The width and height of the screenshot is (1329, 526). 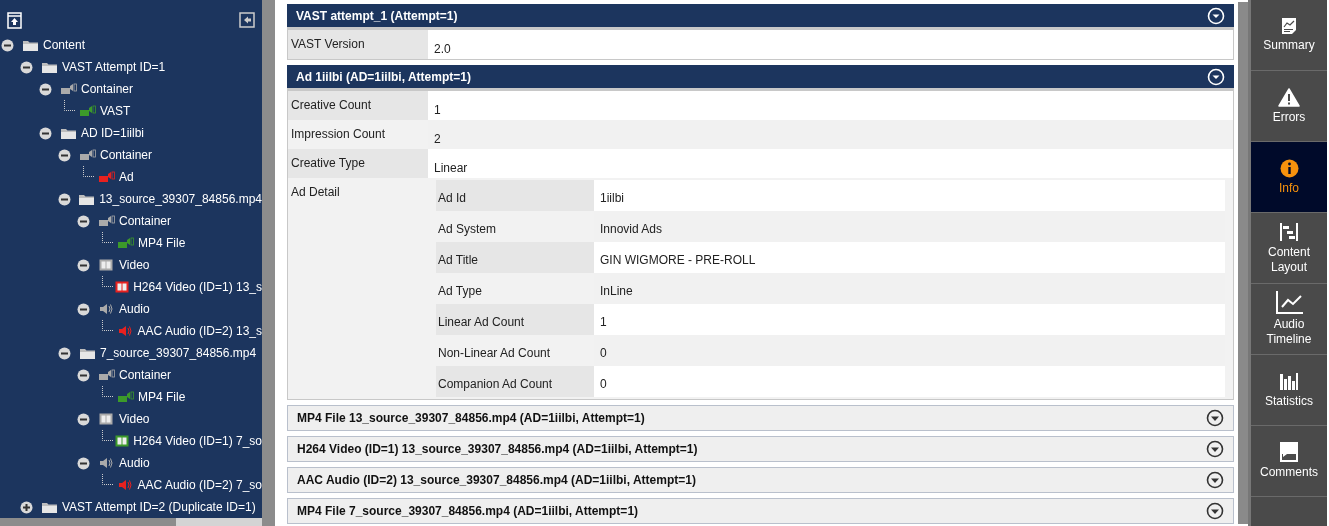 What do you see at coordinates (358, 44) in the screenshot?
I see `field-label: VAST Version` at bounding box center [358, 44].